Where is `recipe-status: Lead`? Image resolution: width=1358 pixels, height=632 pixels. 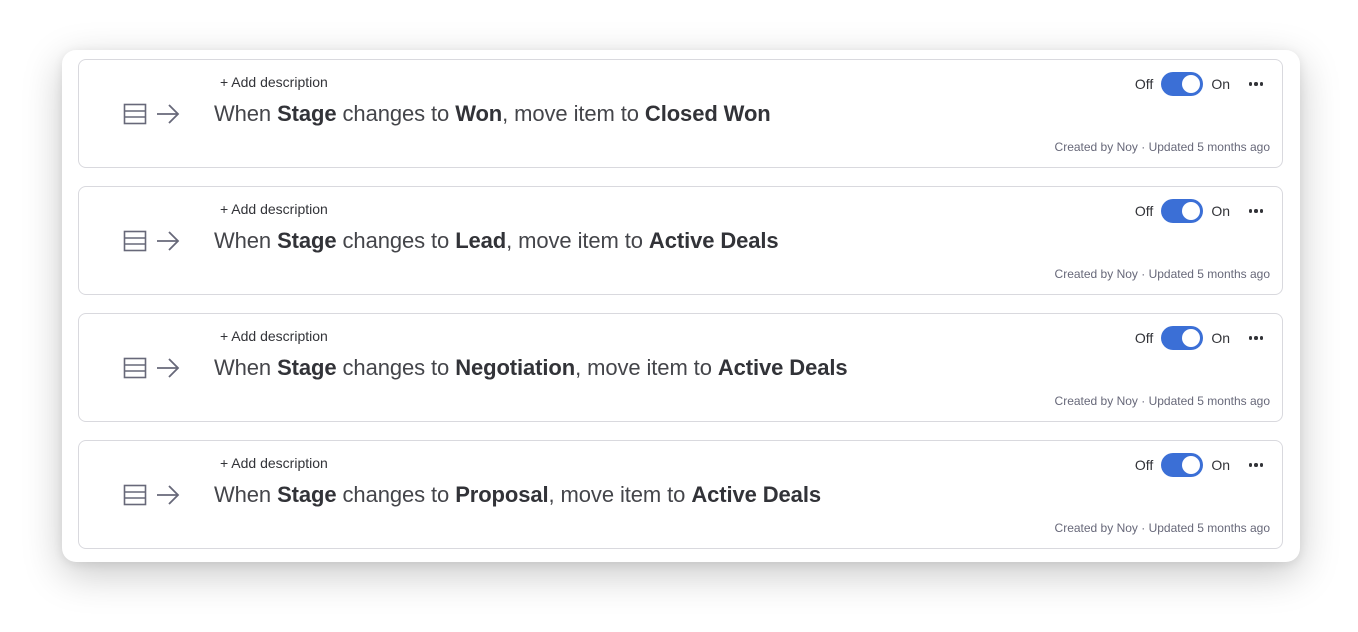
recipe-status: Lead is located at coordinates (480, 240).